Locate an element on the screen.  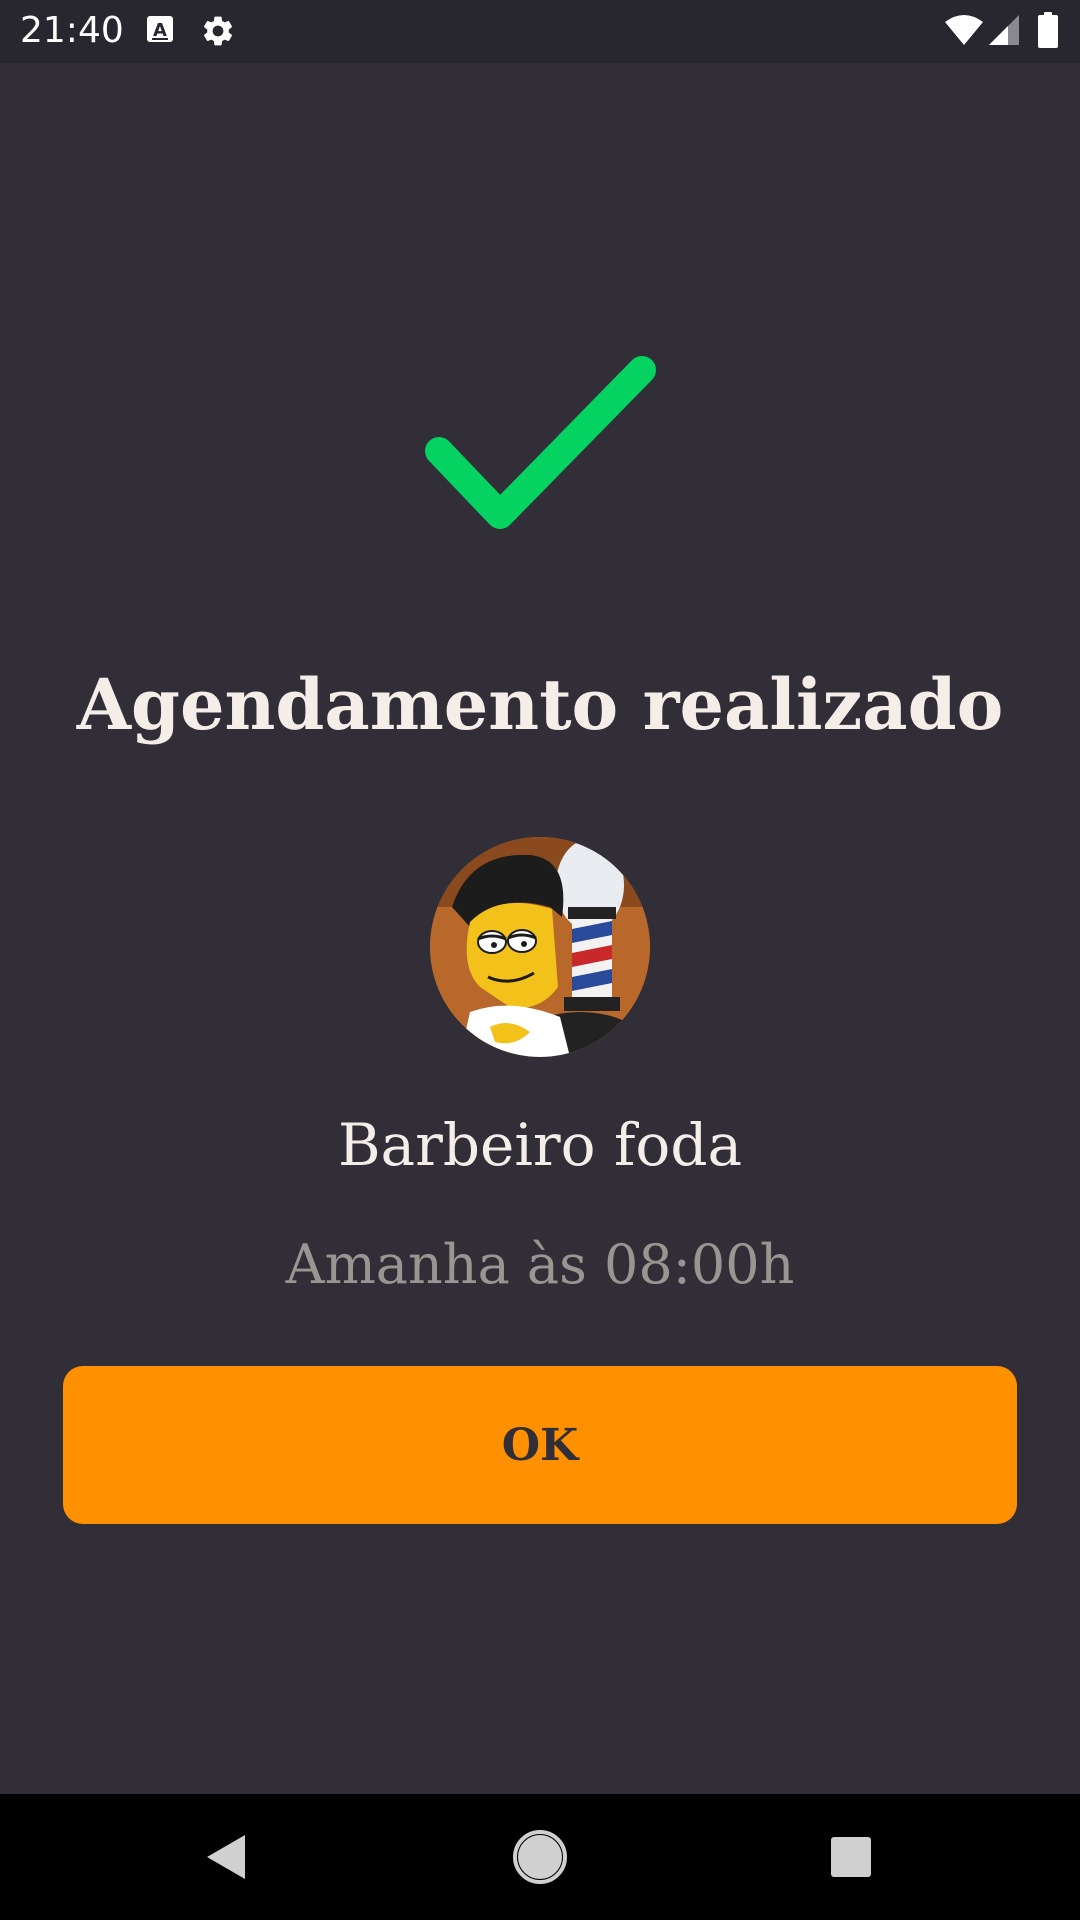
checkmark-icon is located at coordinates (540, 447).